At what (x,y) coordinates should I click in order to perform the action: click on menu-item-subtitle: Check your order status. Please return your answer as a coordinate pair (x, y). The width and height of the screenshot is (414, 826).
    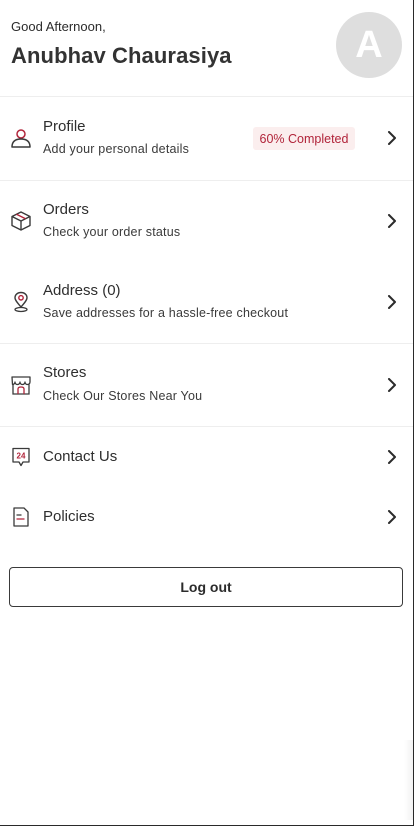
    Looking at the image, I should click on (112, 232).